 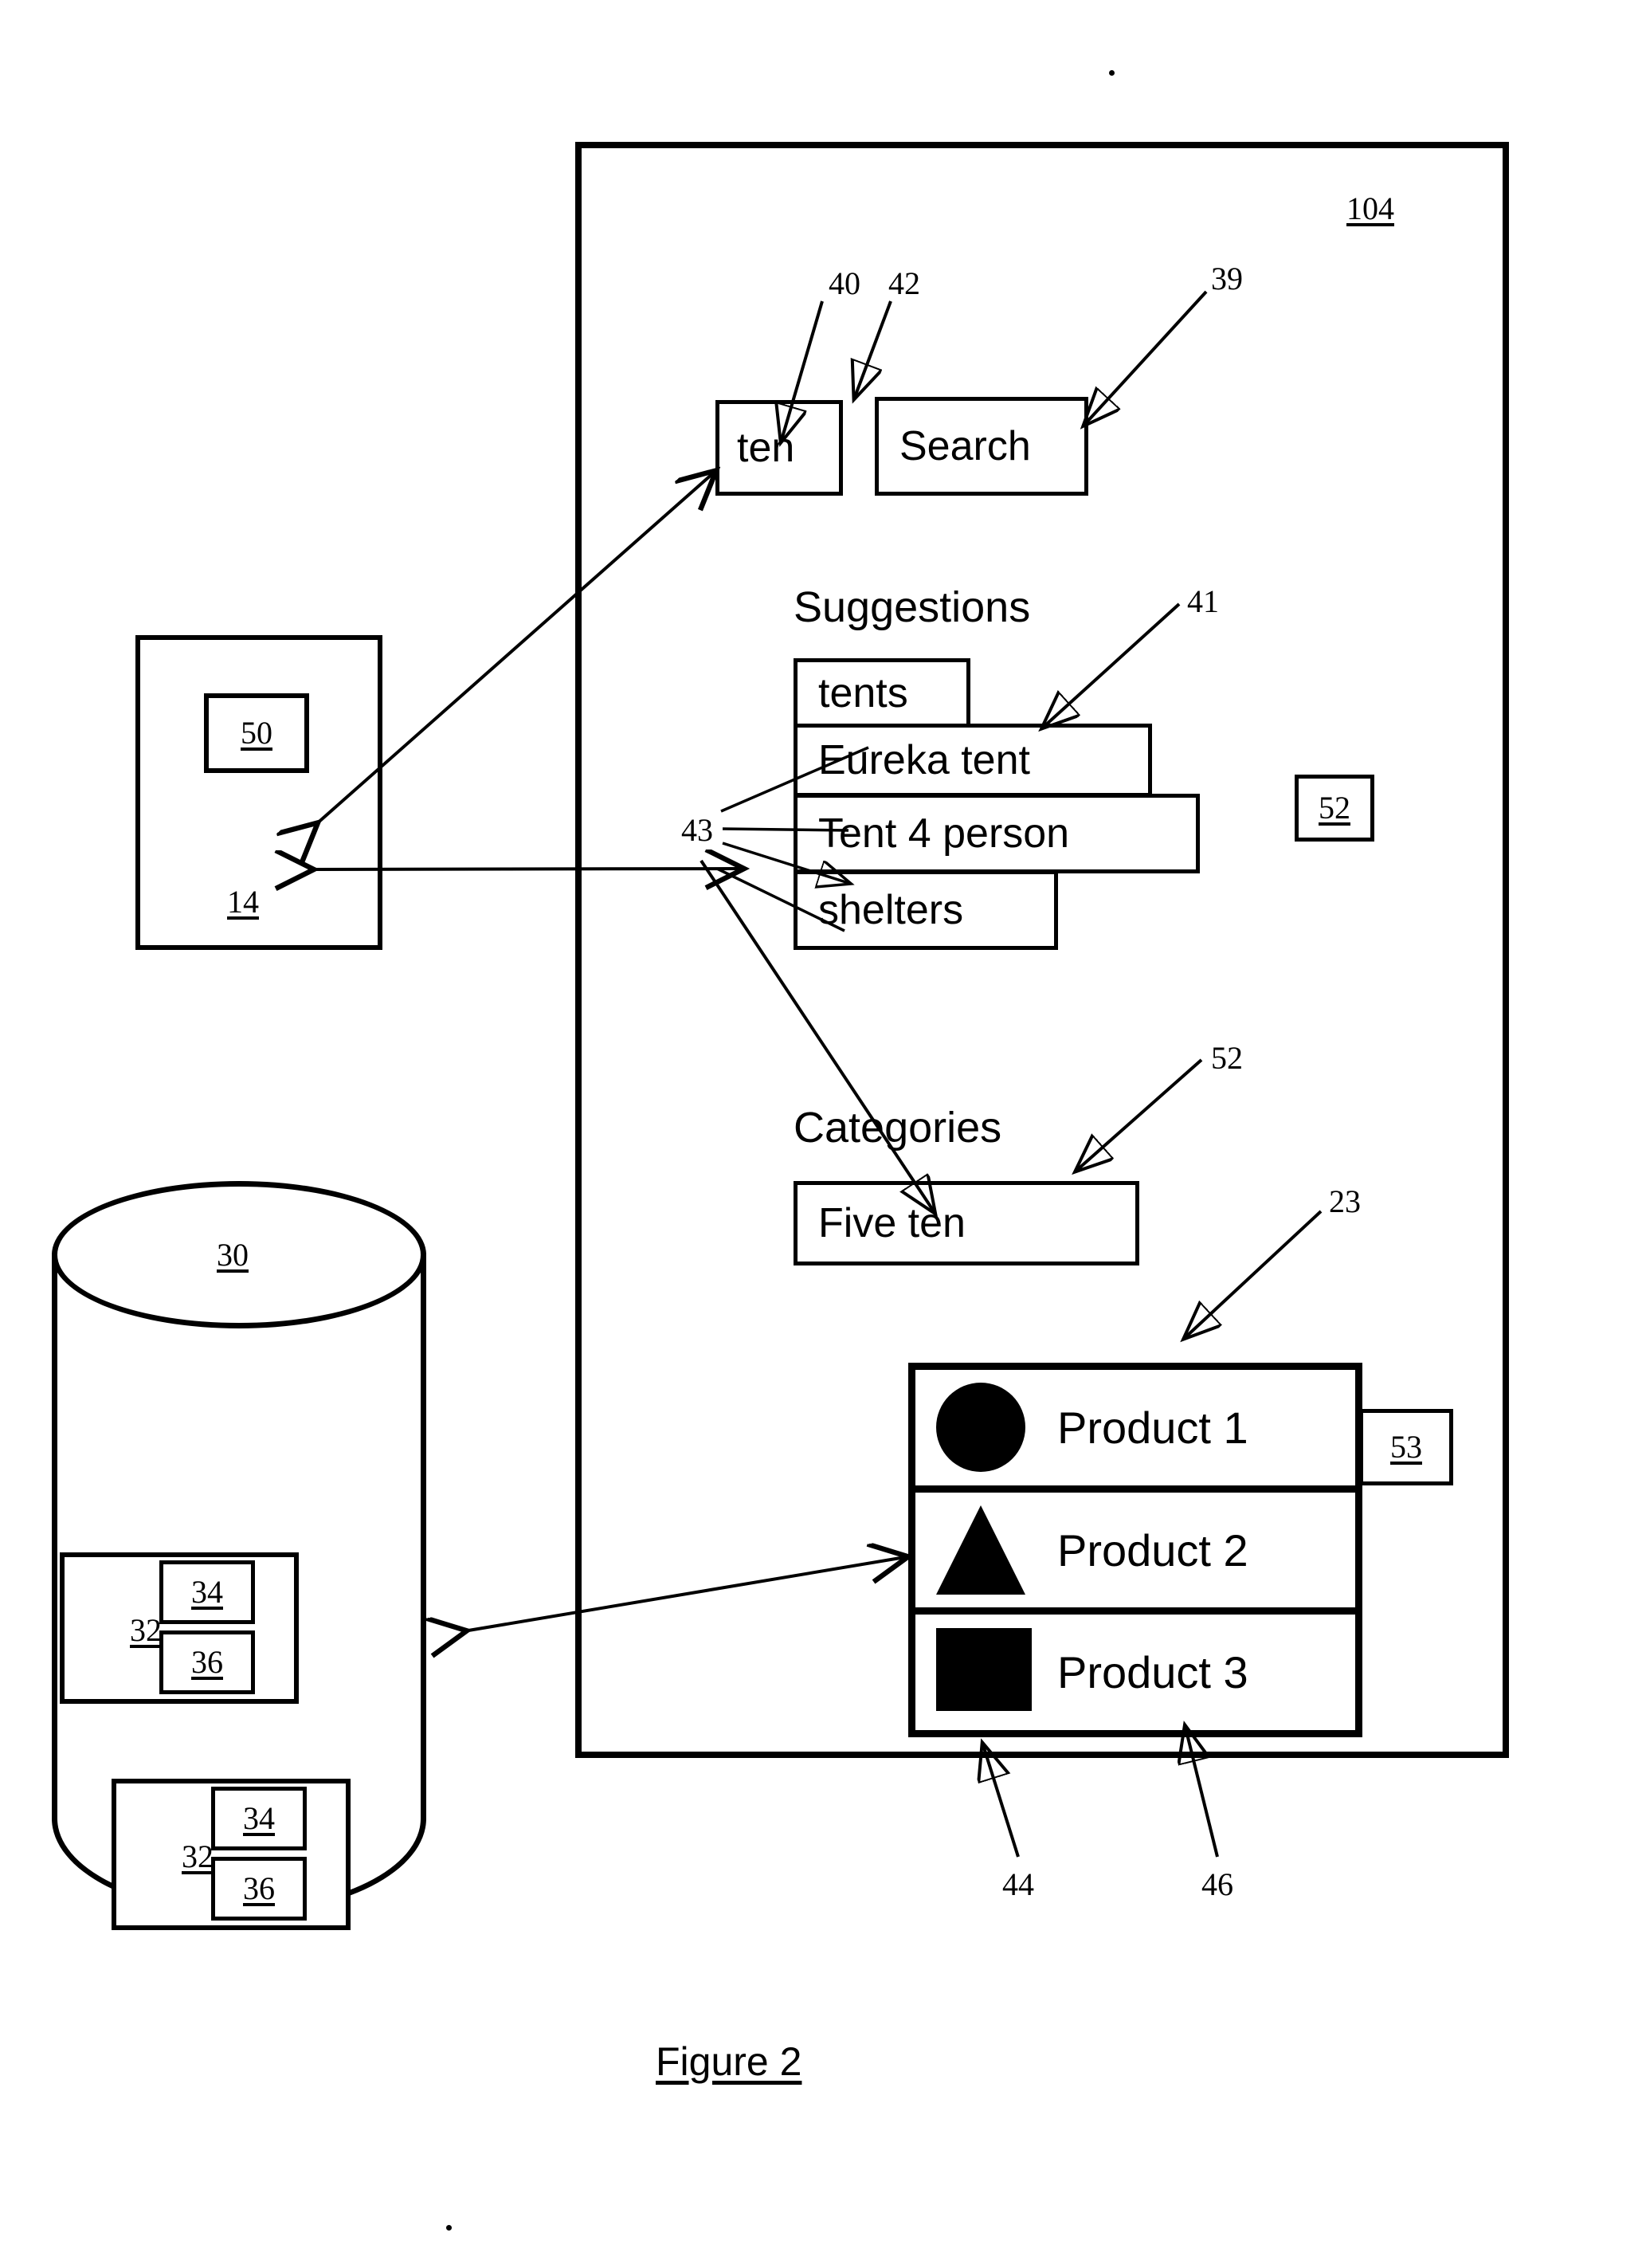 I want to click on ref-label-50: 50, so click(x=256, y=733).